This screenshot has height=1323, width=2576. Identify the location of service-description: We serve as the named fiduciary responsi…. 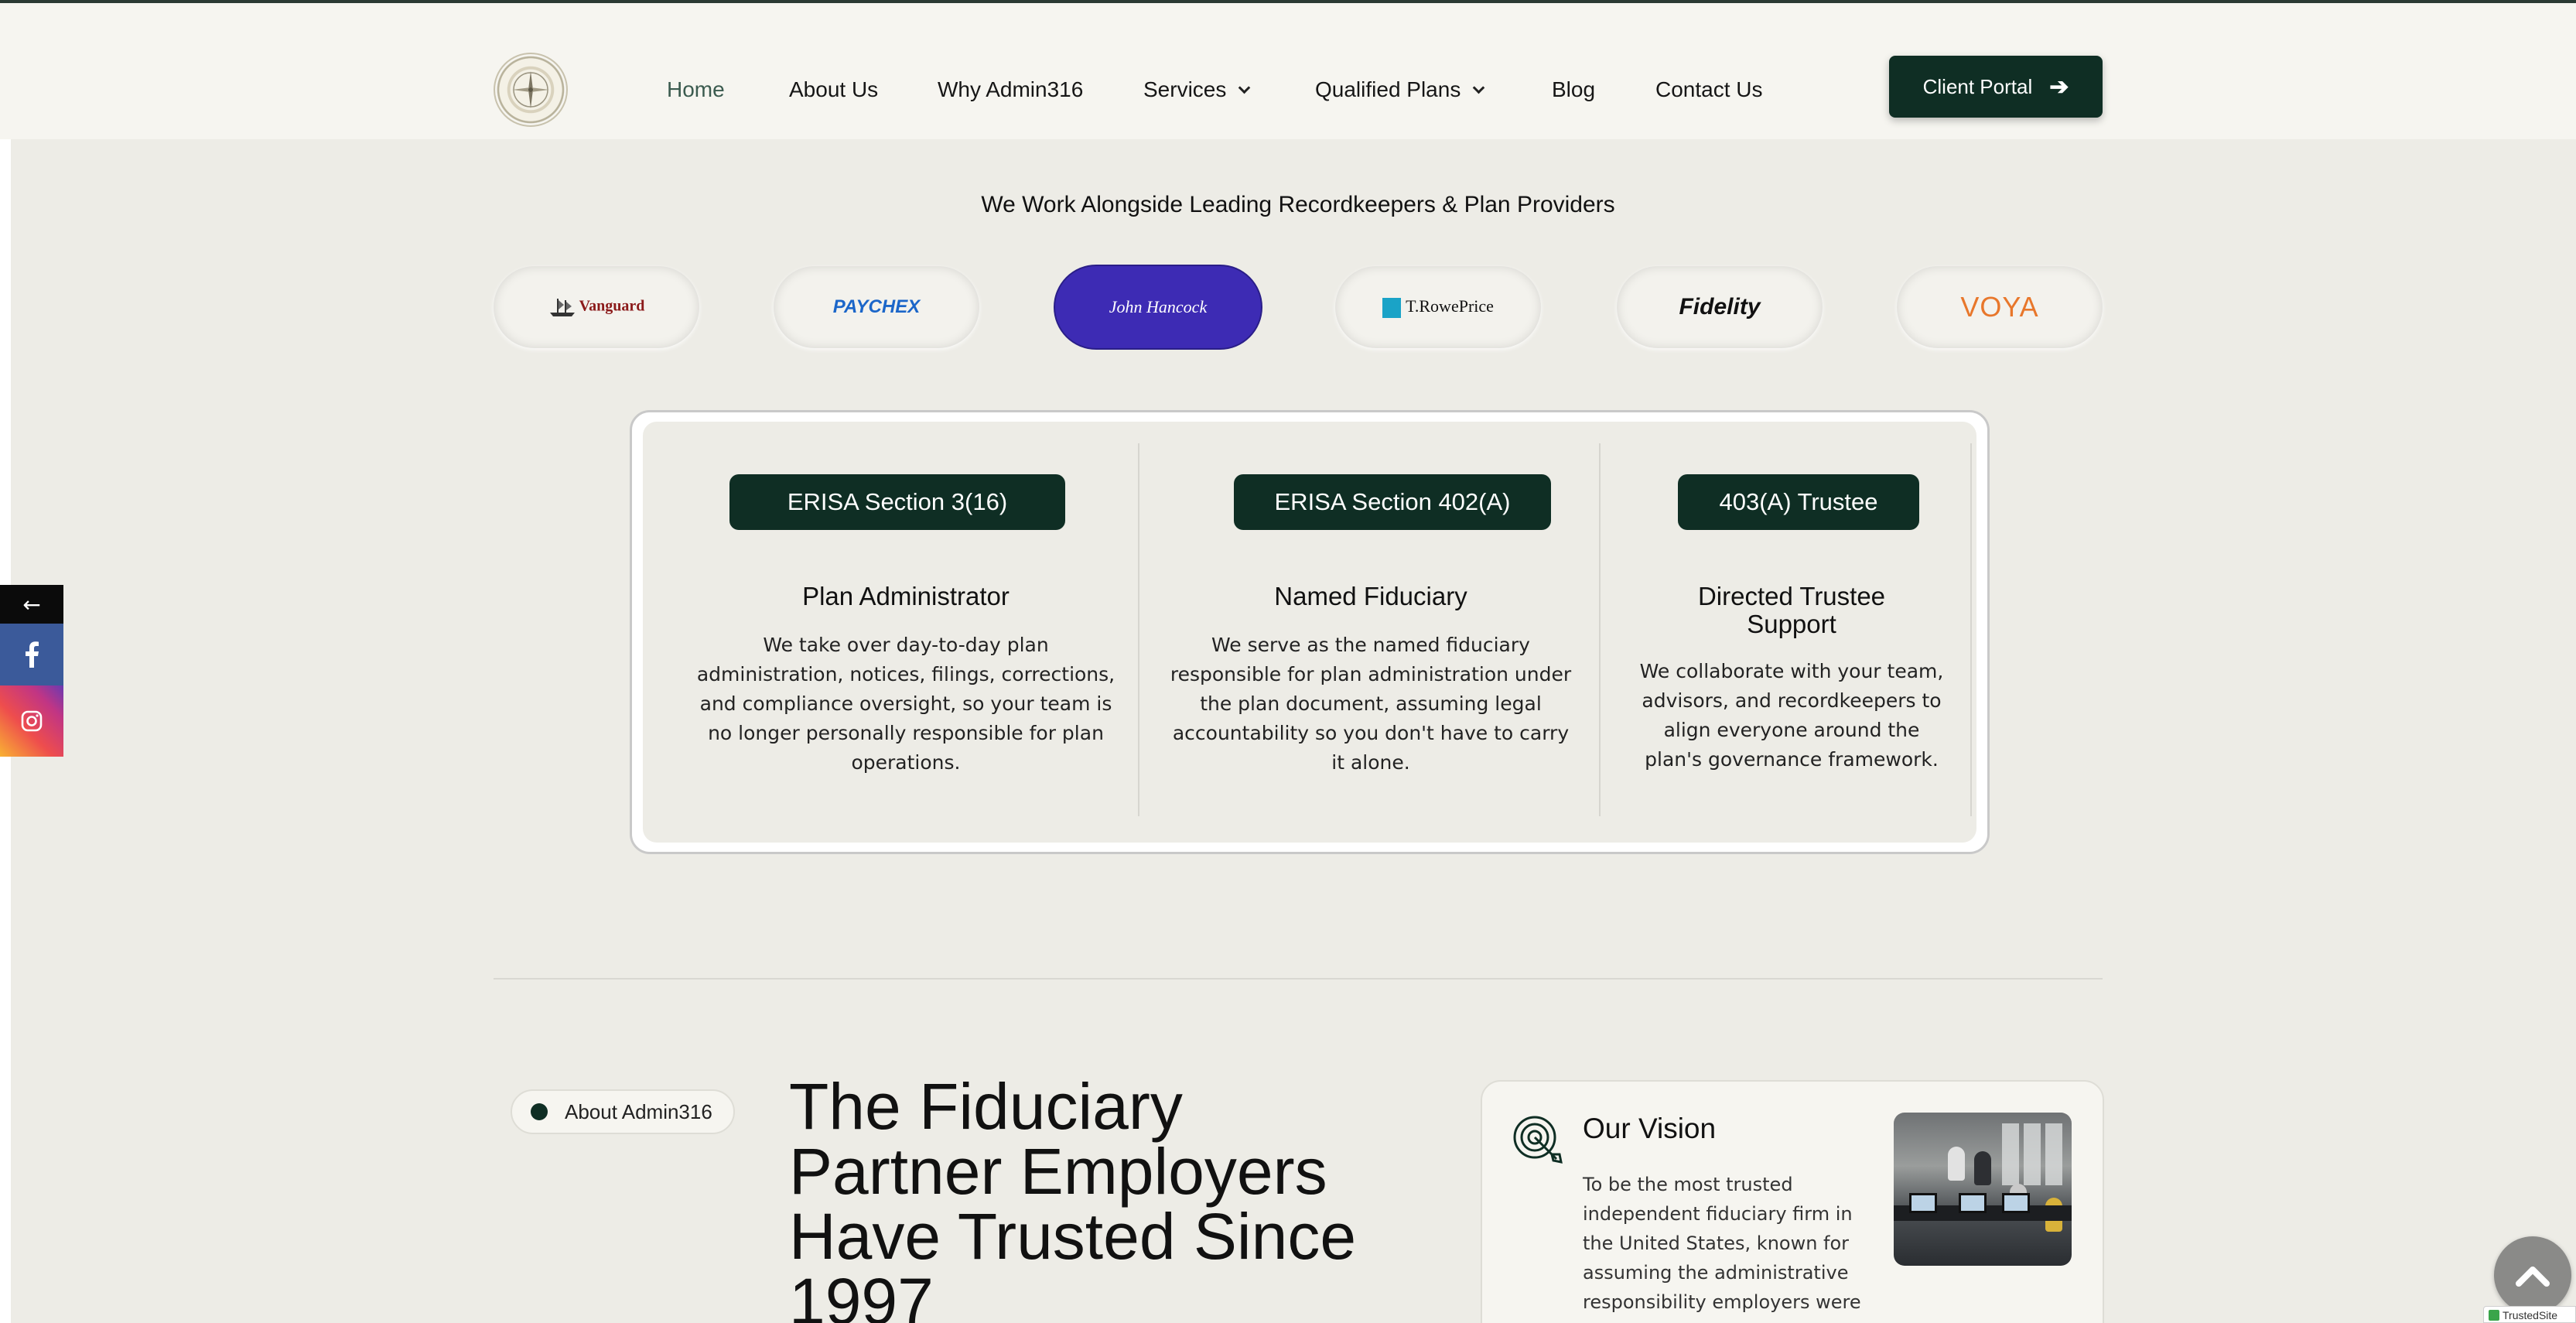
(1371, 704).